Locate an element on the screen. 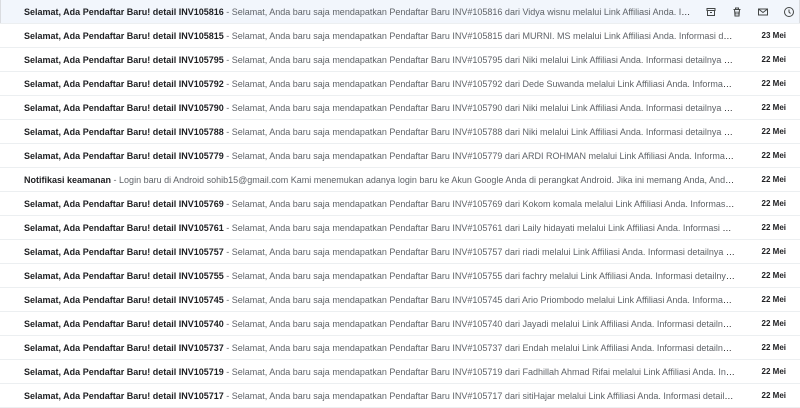 The height and width of the screenshot is (408, 800). snooze-button is located at coordinates (789, 12).